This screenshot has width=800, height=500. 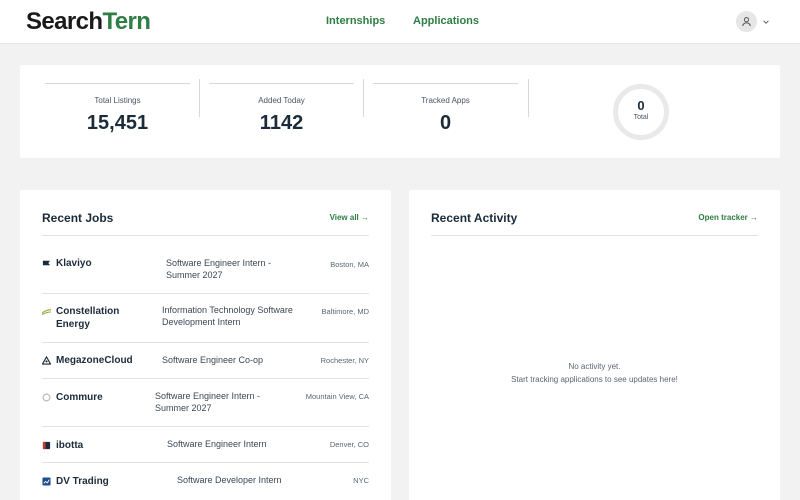 I want to click on job-location: Mountain View, CA, so click(x=337, y=396).